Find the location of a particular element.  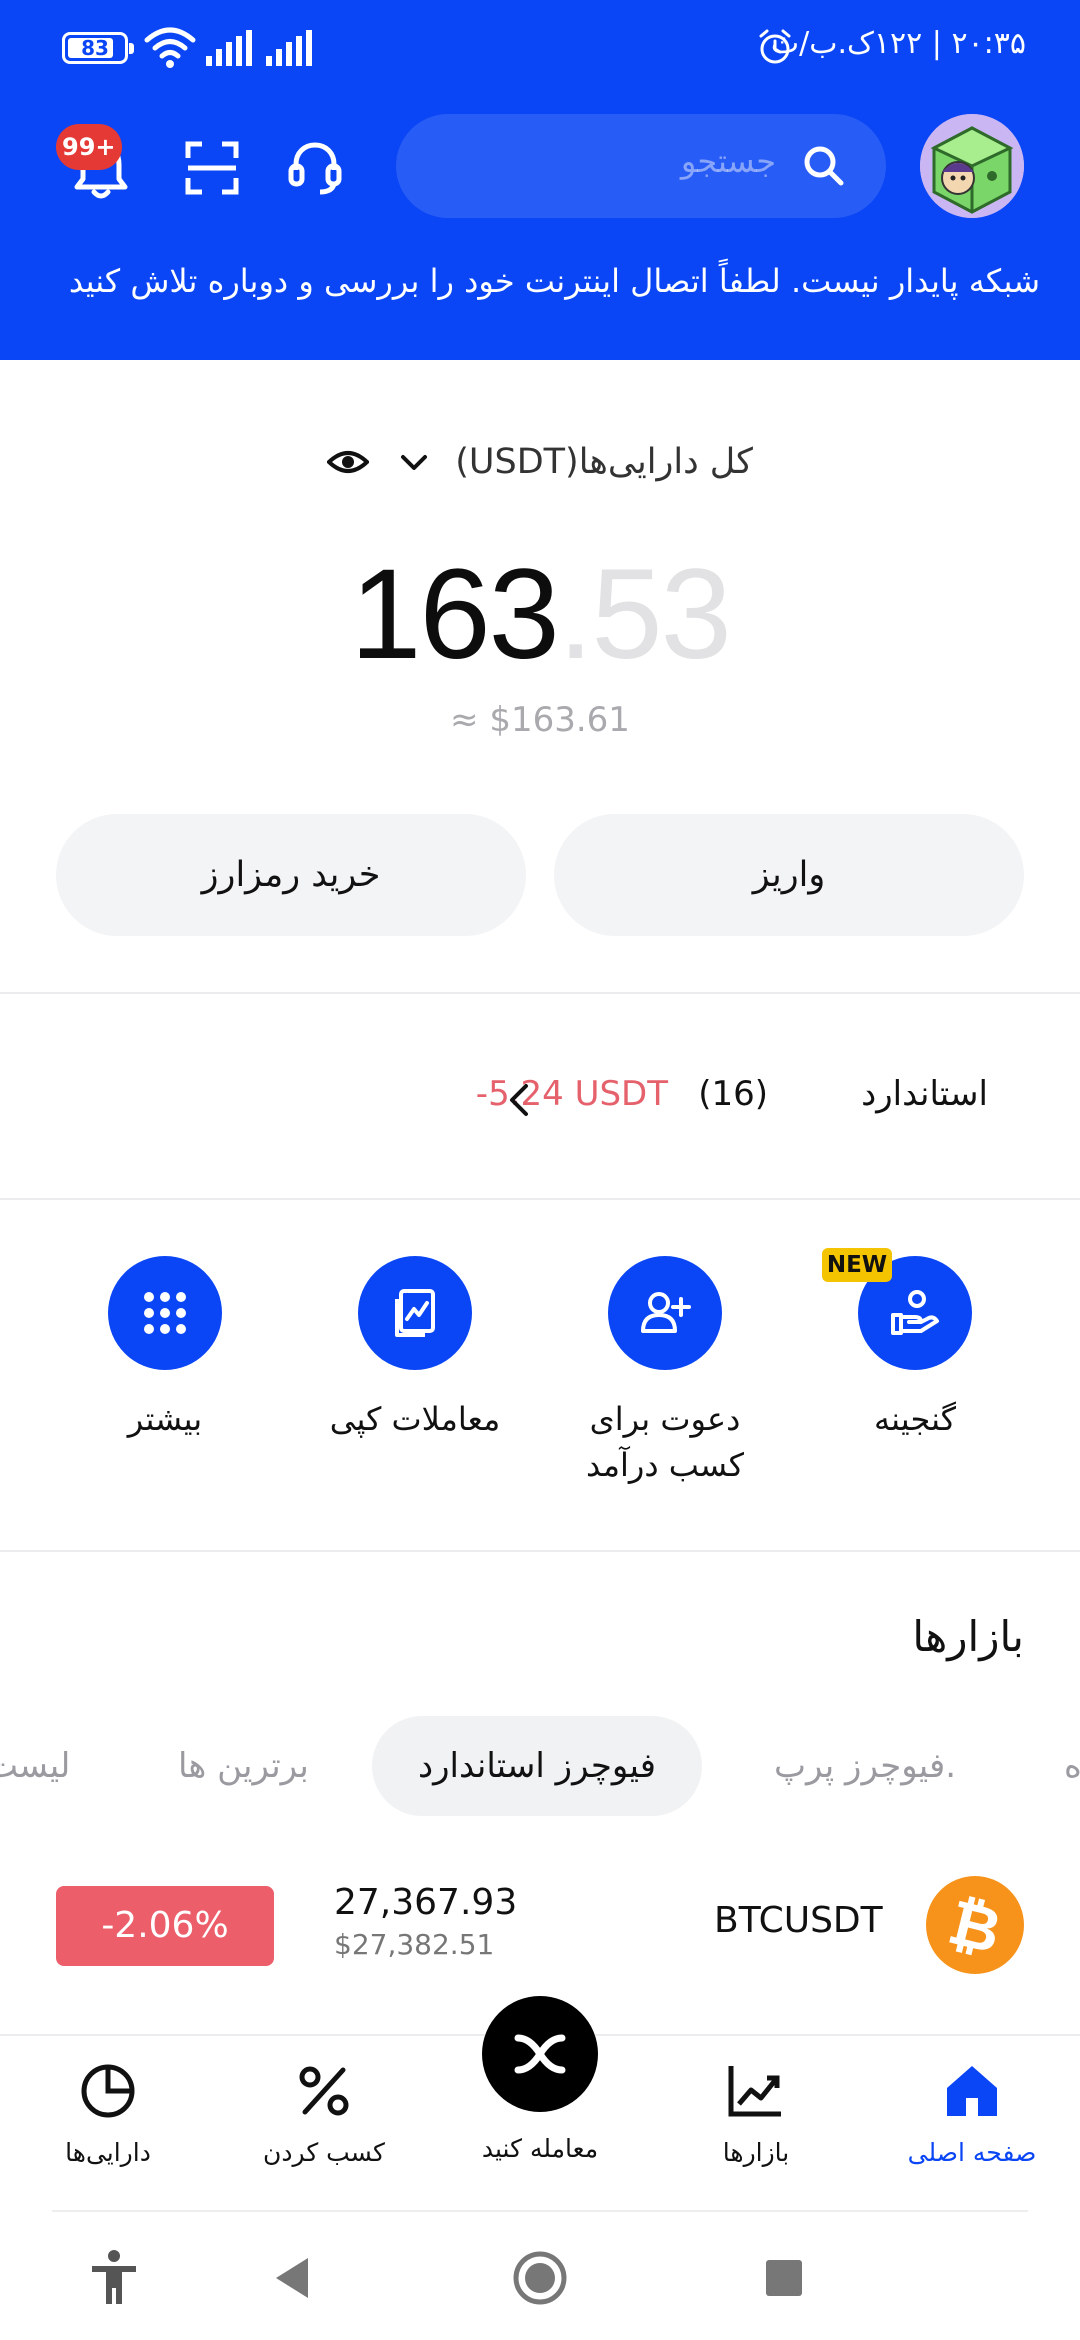

search-input: جستجو is located at coordinates (641, 166).